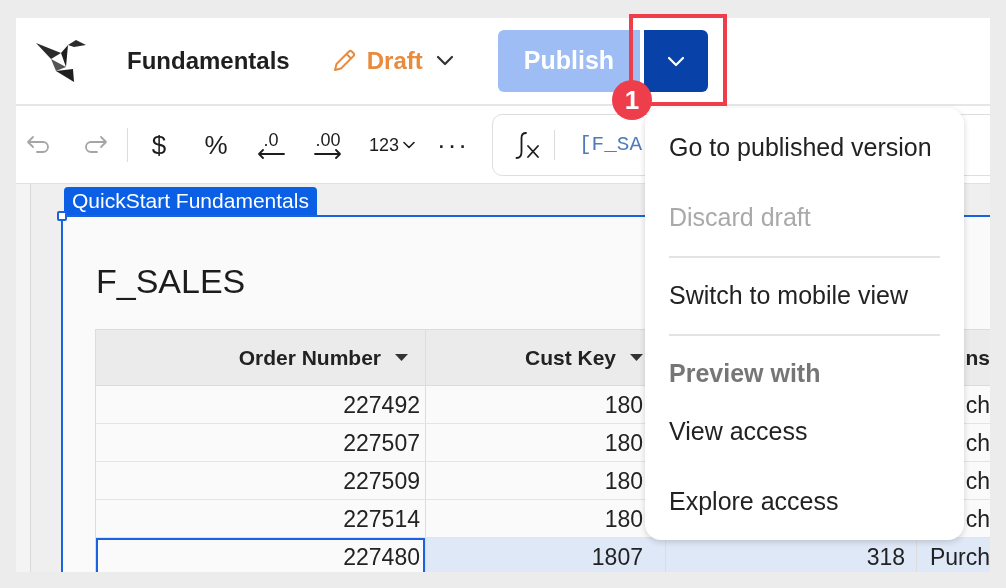 The height and width of the screenshot is (588, 1006). What do you see at coordinates (271, 153) in the screenshot?
I see `left-arrow-icon` at bounding box center [271, 153].